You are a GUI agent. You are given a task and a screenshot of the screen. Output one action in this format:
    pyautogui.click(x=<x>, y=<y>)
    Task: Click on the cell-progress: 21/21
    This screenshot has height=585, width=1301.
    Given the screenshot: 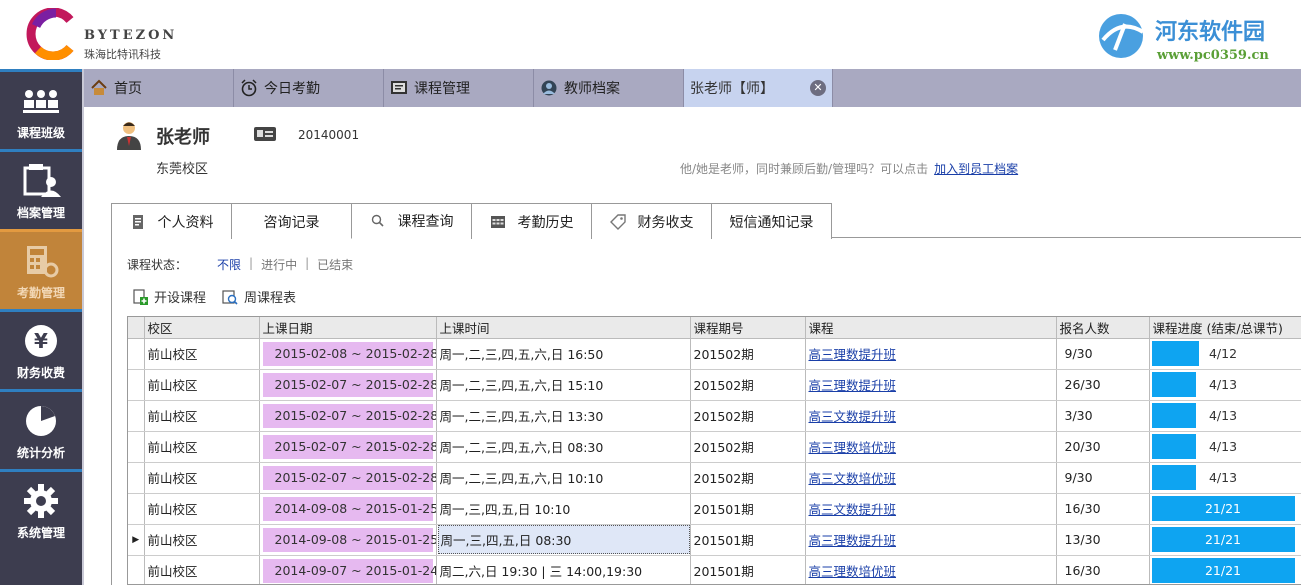 What is the action you would take?
    pyautogui.click(x=1225, y=569)
    